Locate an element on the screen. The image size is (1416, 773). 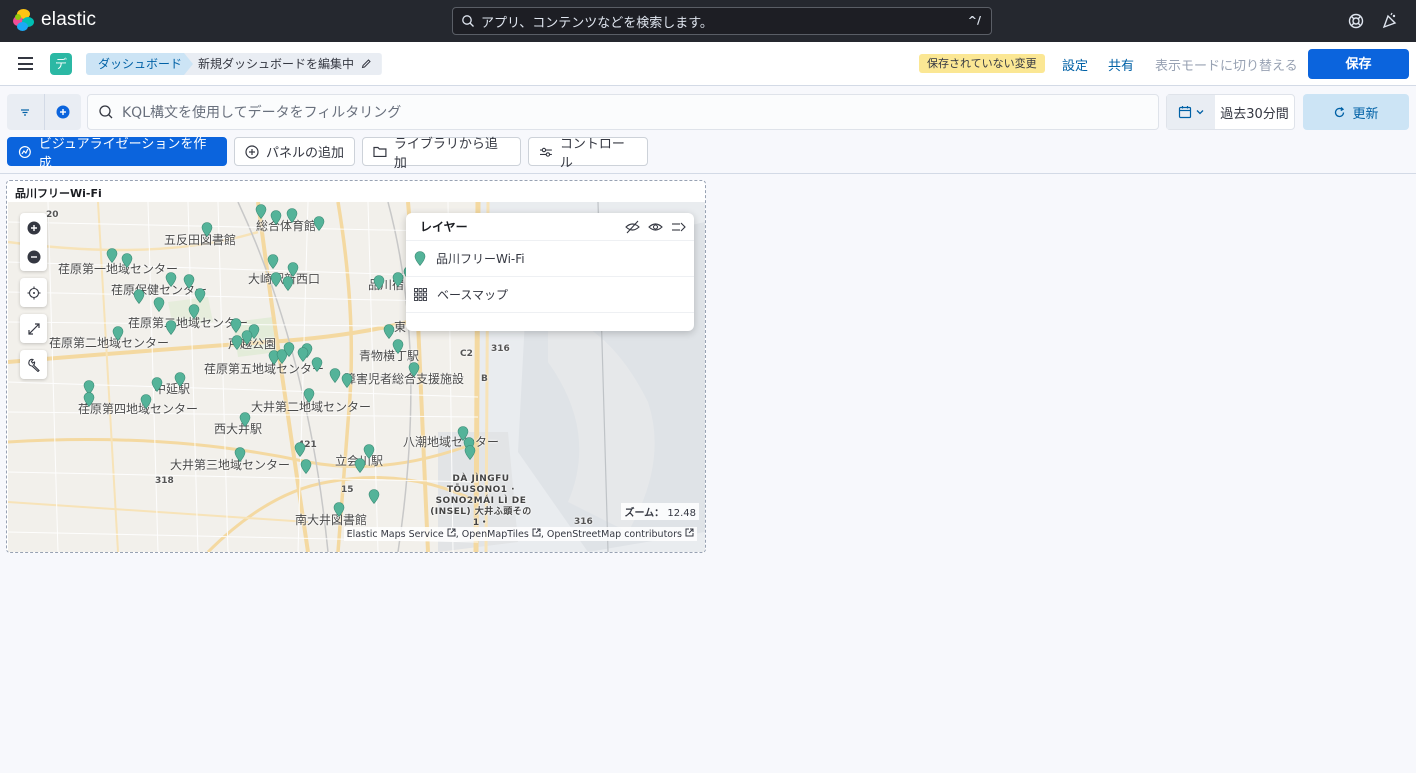
quick-menu-button is located at coordinates (1191, 112).